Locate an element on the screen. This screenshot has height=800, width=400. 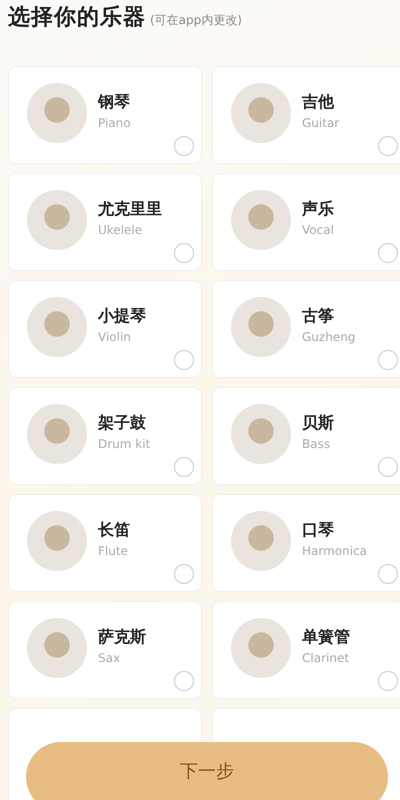
instrument-english-name: Piano is located at coordinates (114, 123).